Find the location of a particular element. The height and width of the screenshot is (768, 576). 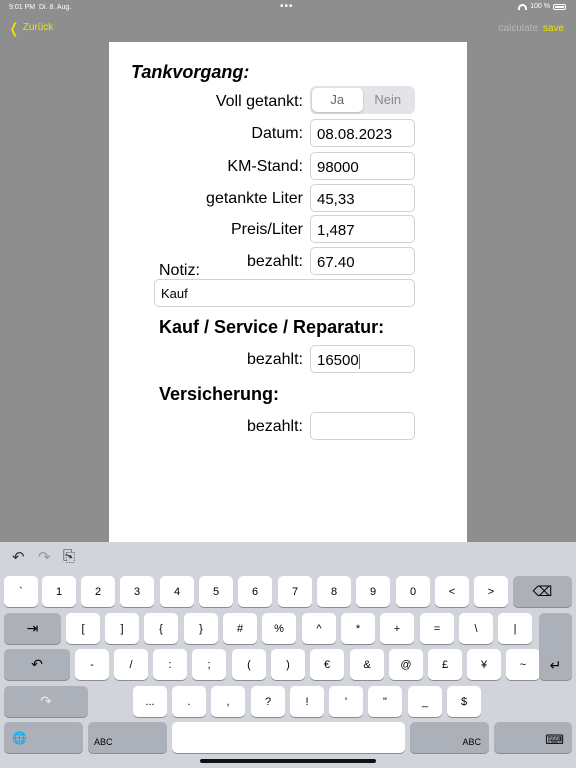

key: : is located at coordinates (170, 664).